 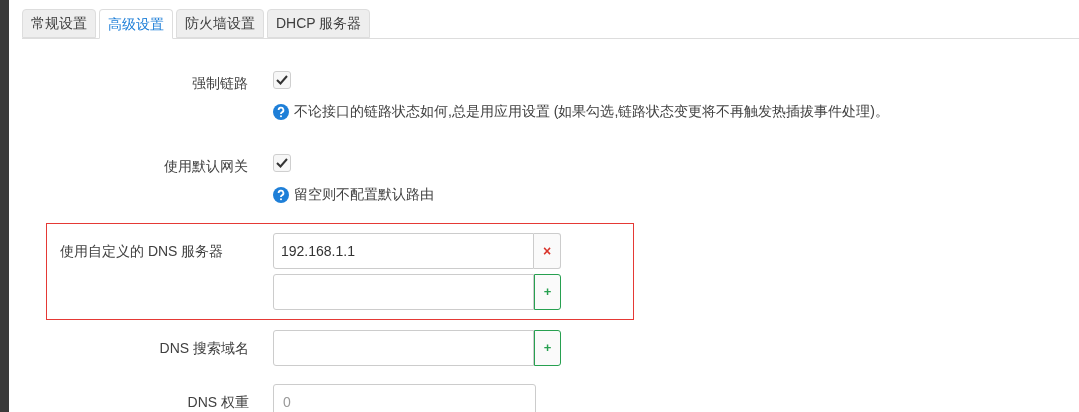 What do you see at coordinates (206, 166) in the screenshot?
I see `field-label: 使用默认网关` at bounding box center [206, 166].